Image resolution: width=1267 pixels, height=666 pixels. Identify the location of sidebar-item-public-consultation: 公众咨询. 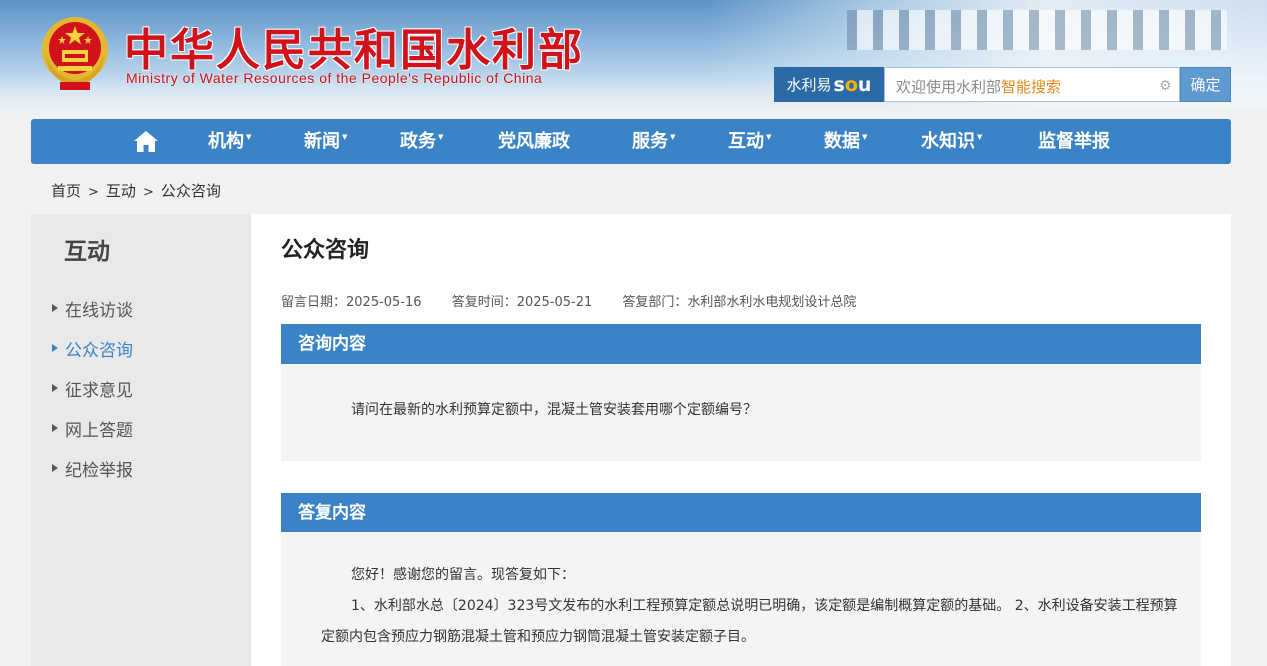
(92, 348).